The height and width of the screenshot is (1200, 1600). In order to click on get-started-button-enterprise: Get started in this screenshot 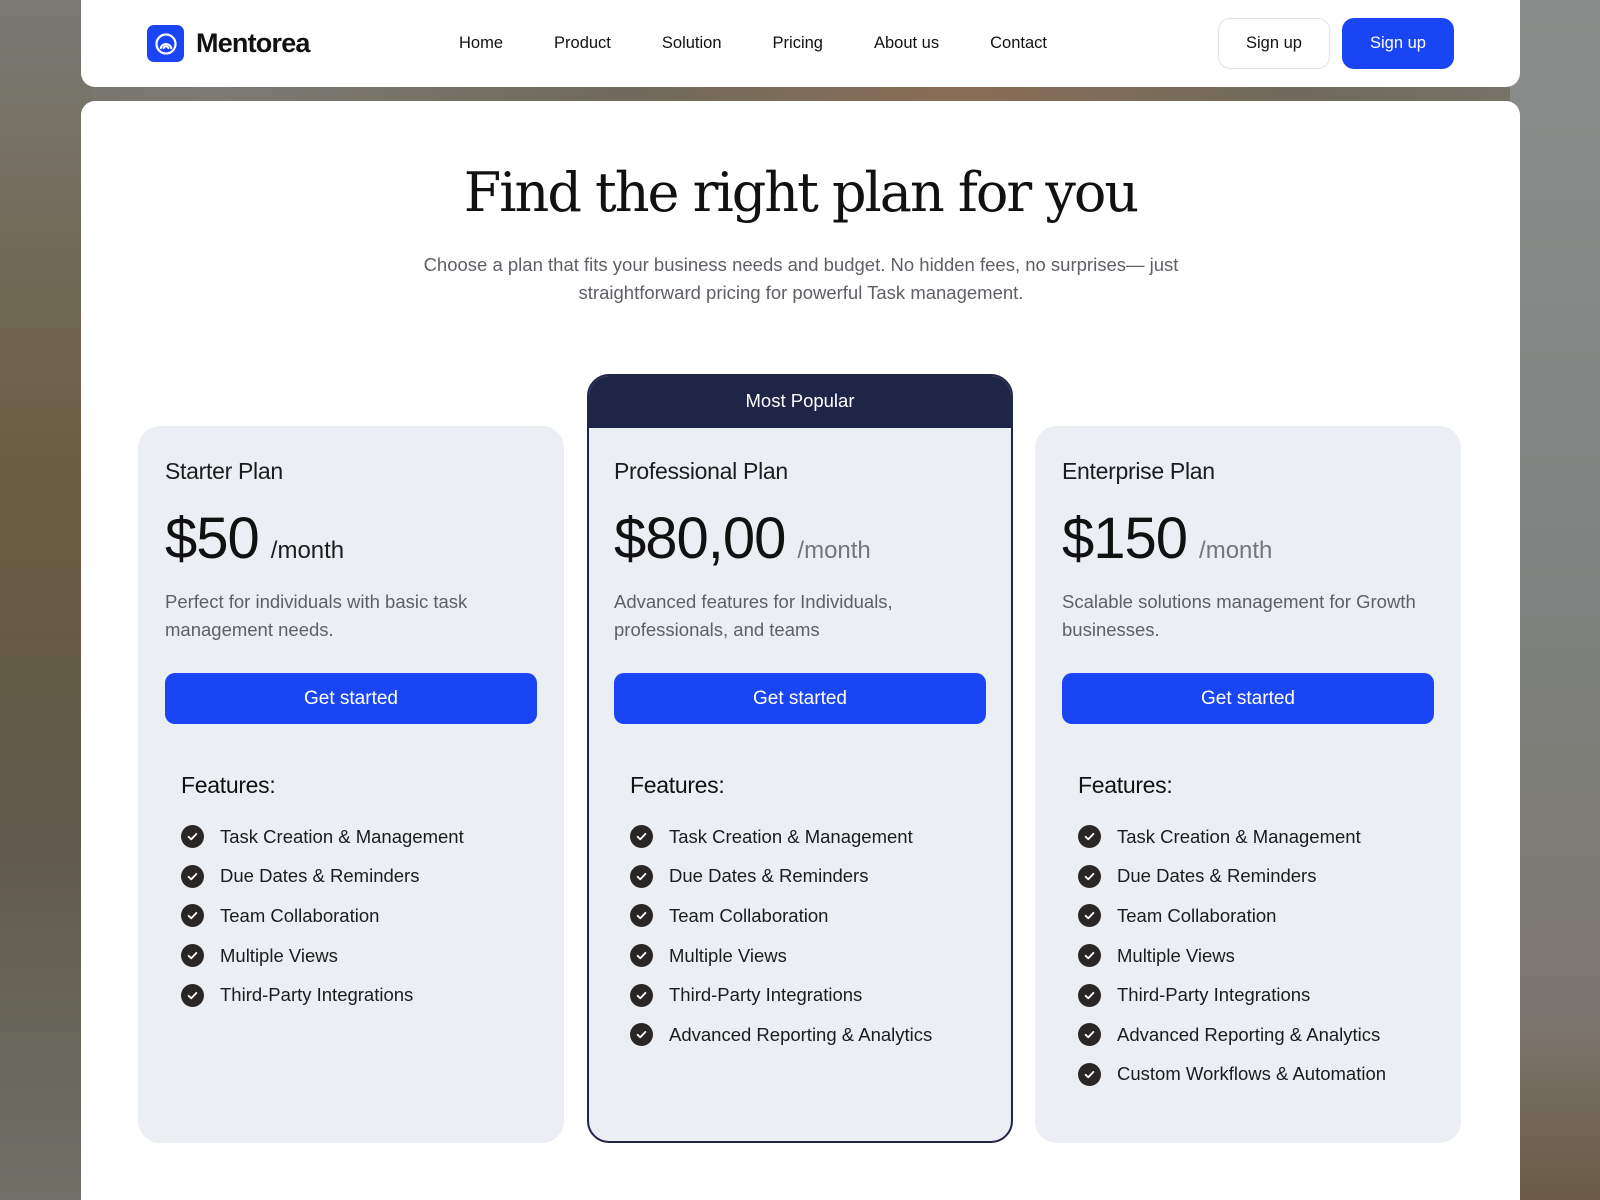, I will do `click(1248, 698)`.